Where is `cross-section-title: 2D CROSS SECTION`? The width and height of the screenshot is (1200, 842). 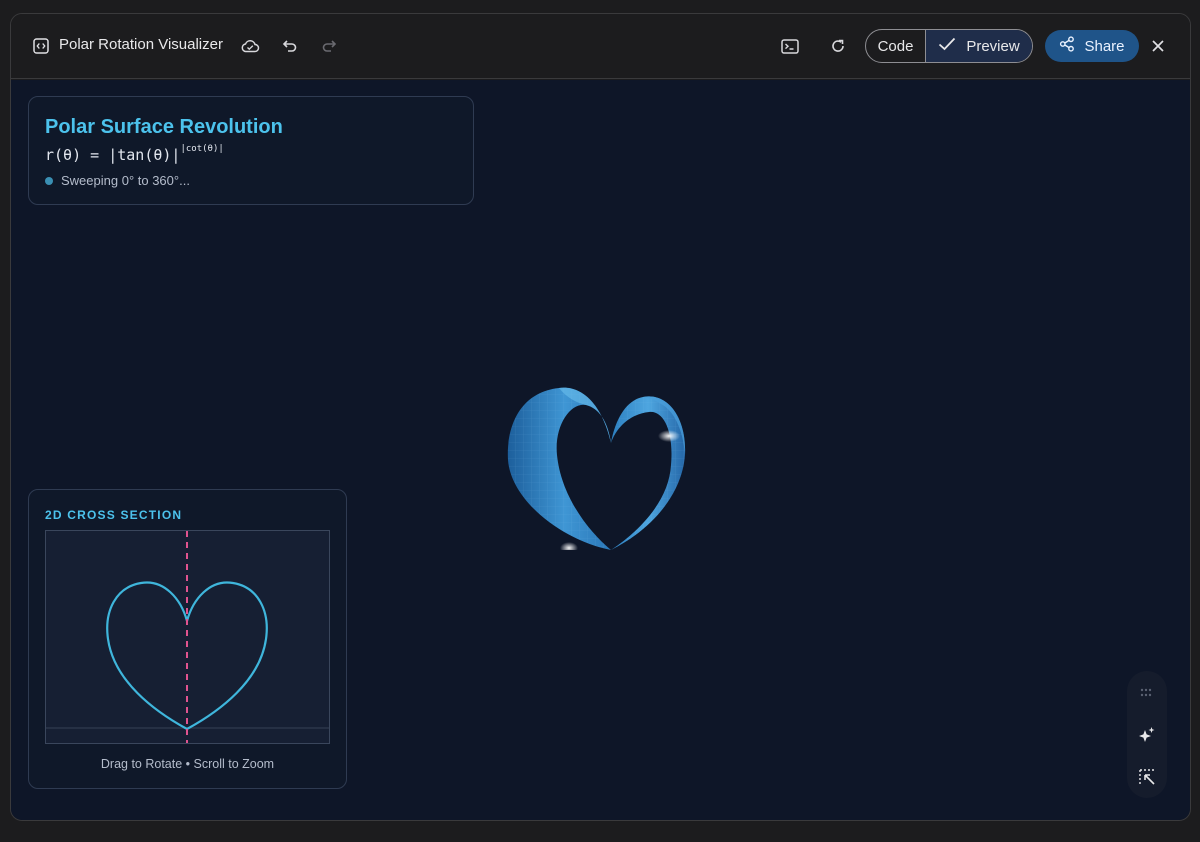
cross-section-title: 2D CROSS SECTION is located at coordinates (114, 515).